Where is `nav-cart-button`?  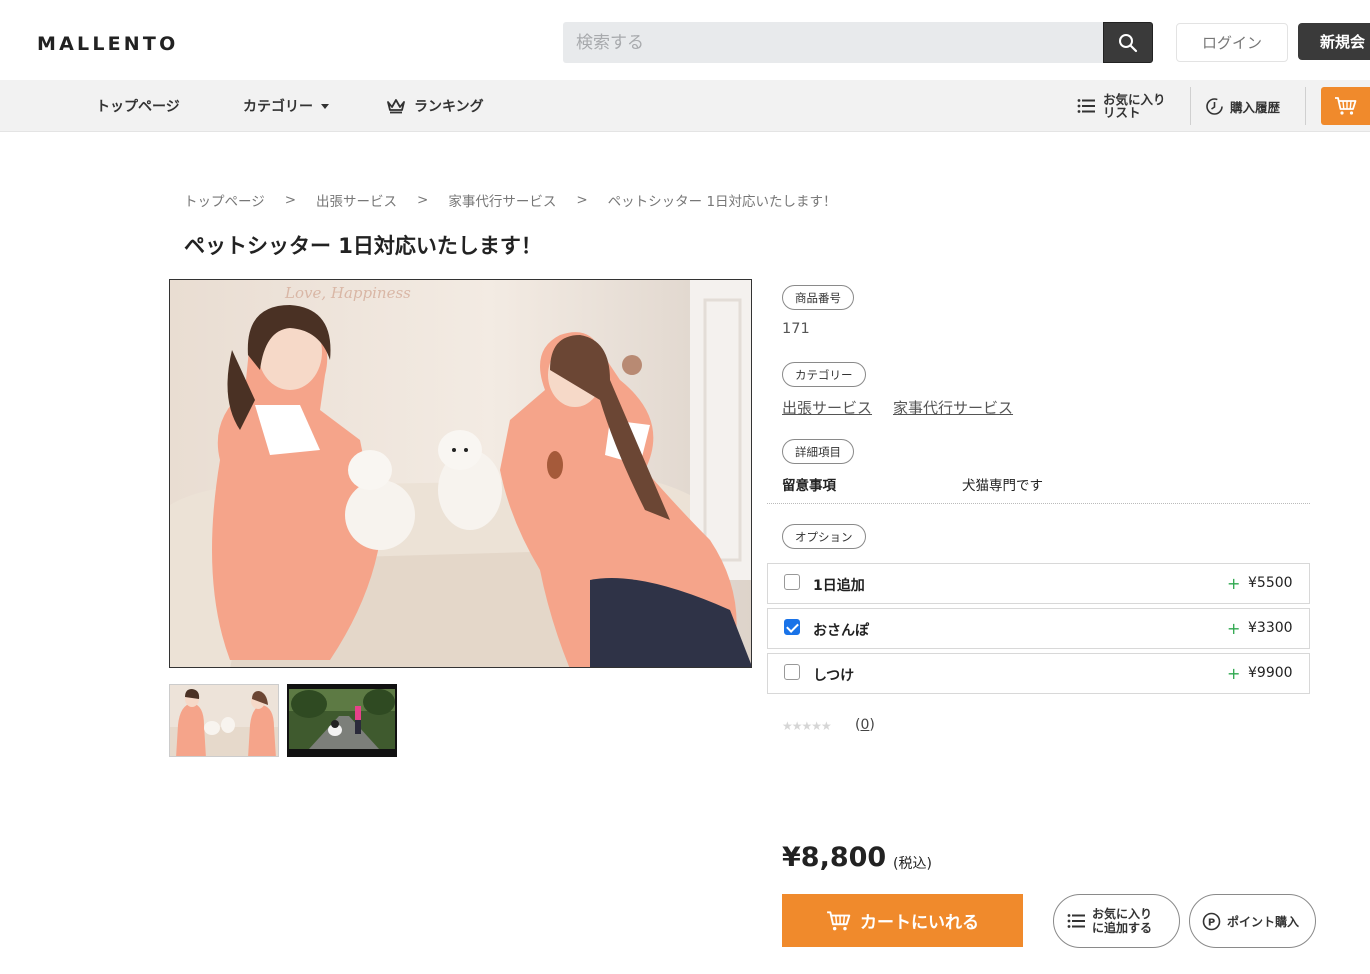 nav-cart-button is located at coordinates (1345, 106).